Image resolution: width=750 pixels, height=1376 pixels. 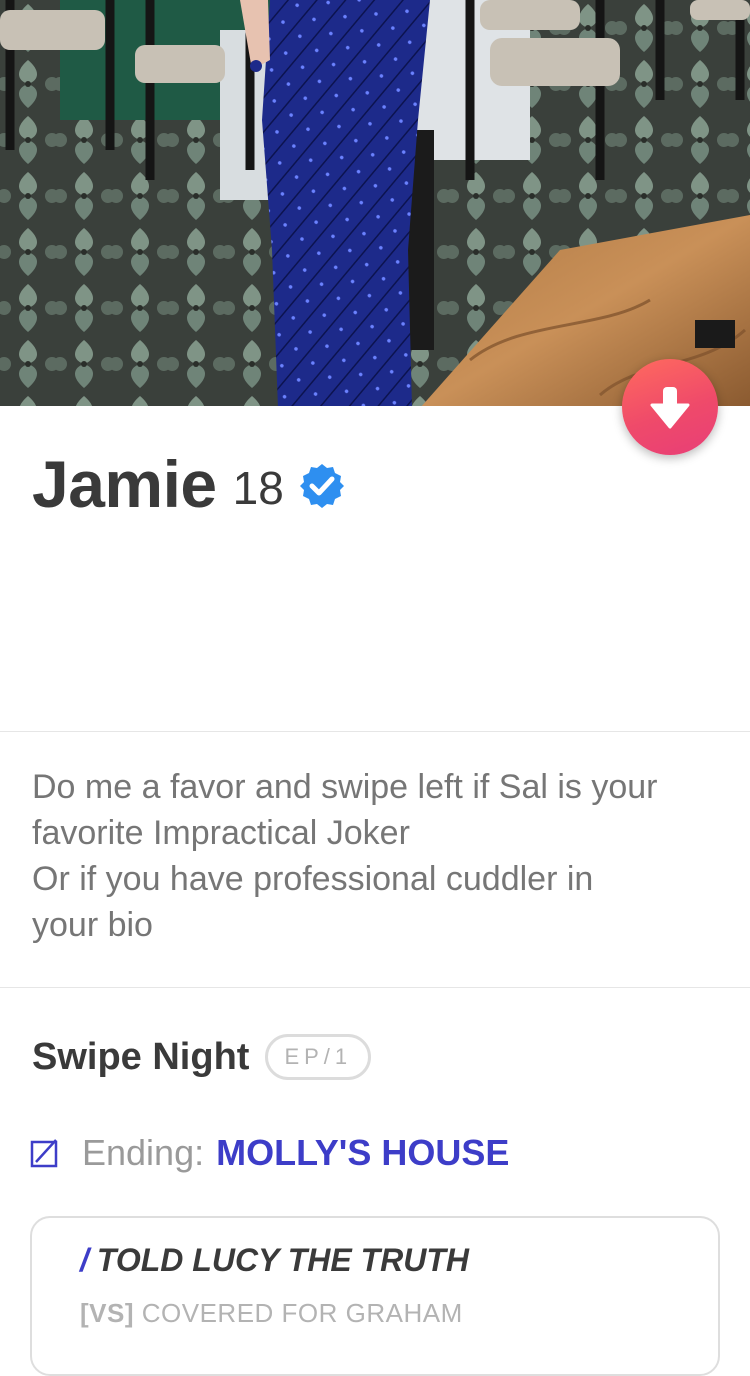 What do you see at coordinates (141, 1056) in the screenshot?
I see `swipe-night-title: Swipe Night` at bounding box center [141, 1056].